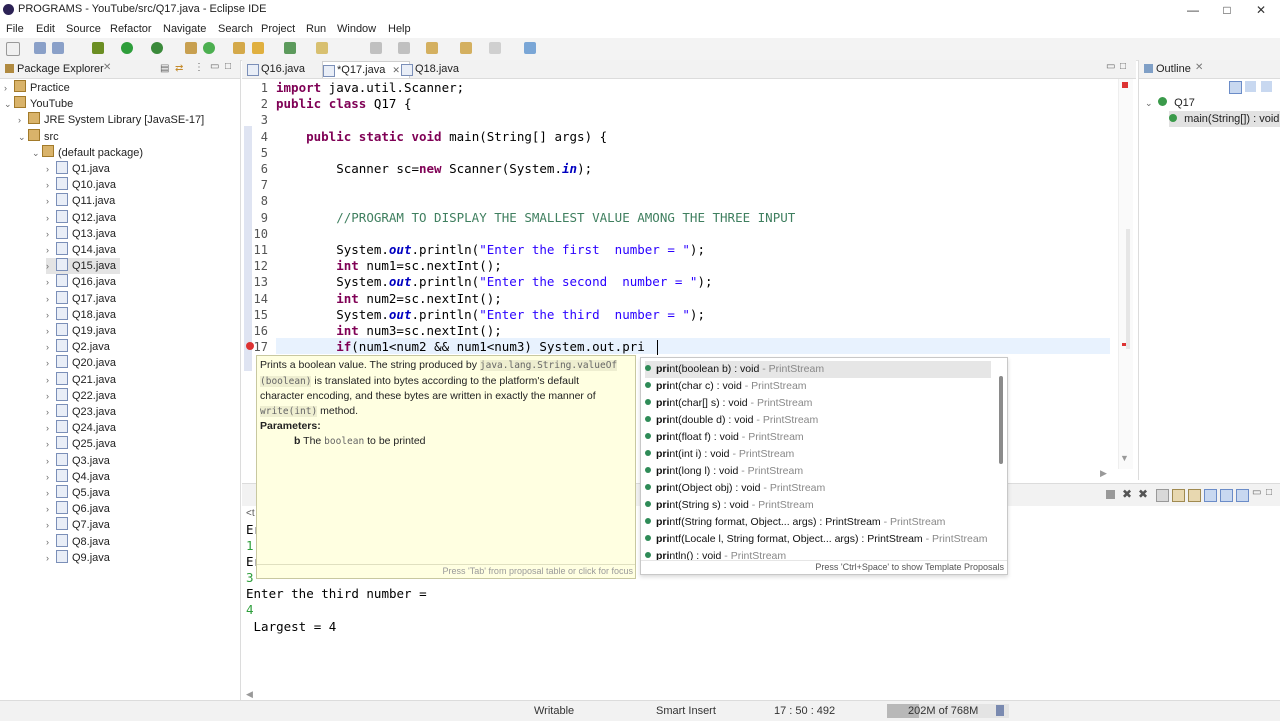 The width and height of the screenshot is (1280, 721). Describe the element at coordinates (724, 437) in the screenshot. I see `proposal-item: print(float f) : void - PrintStream` at that location.